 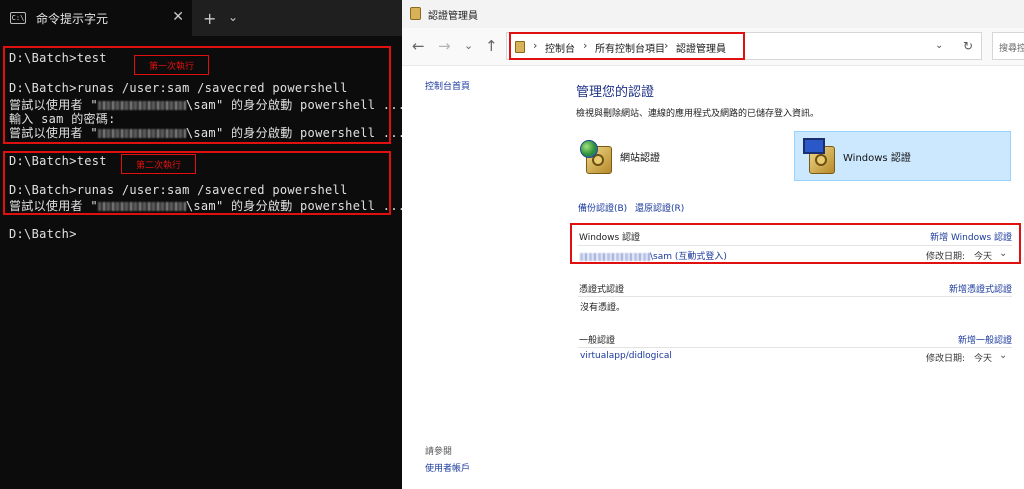 I want to click on terminal-tab: C:\ 命令提示字元 ✕, so click(x=96, y=18).